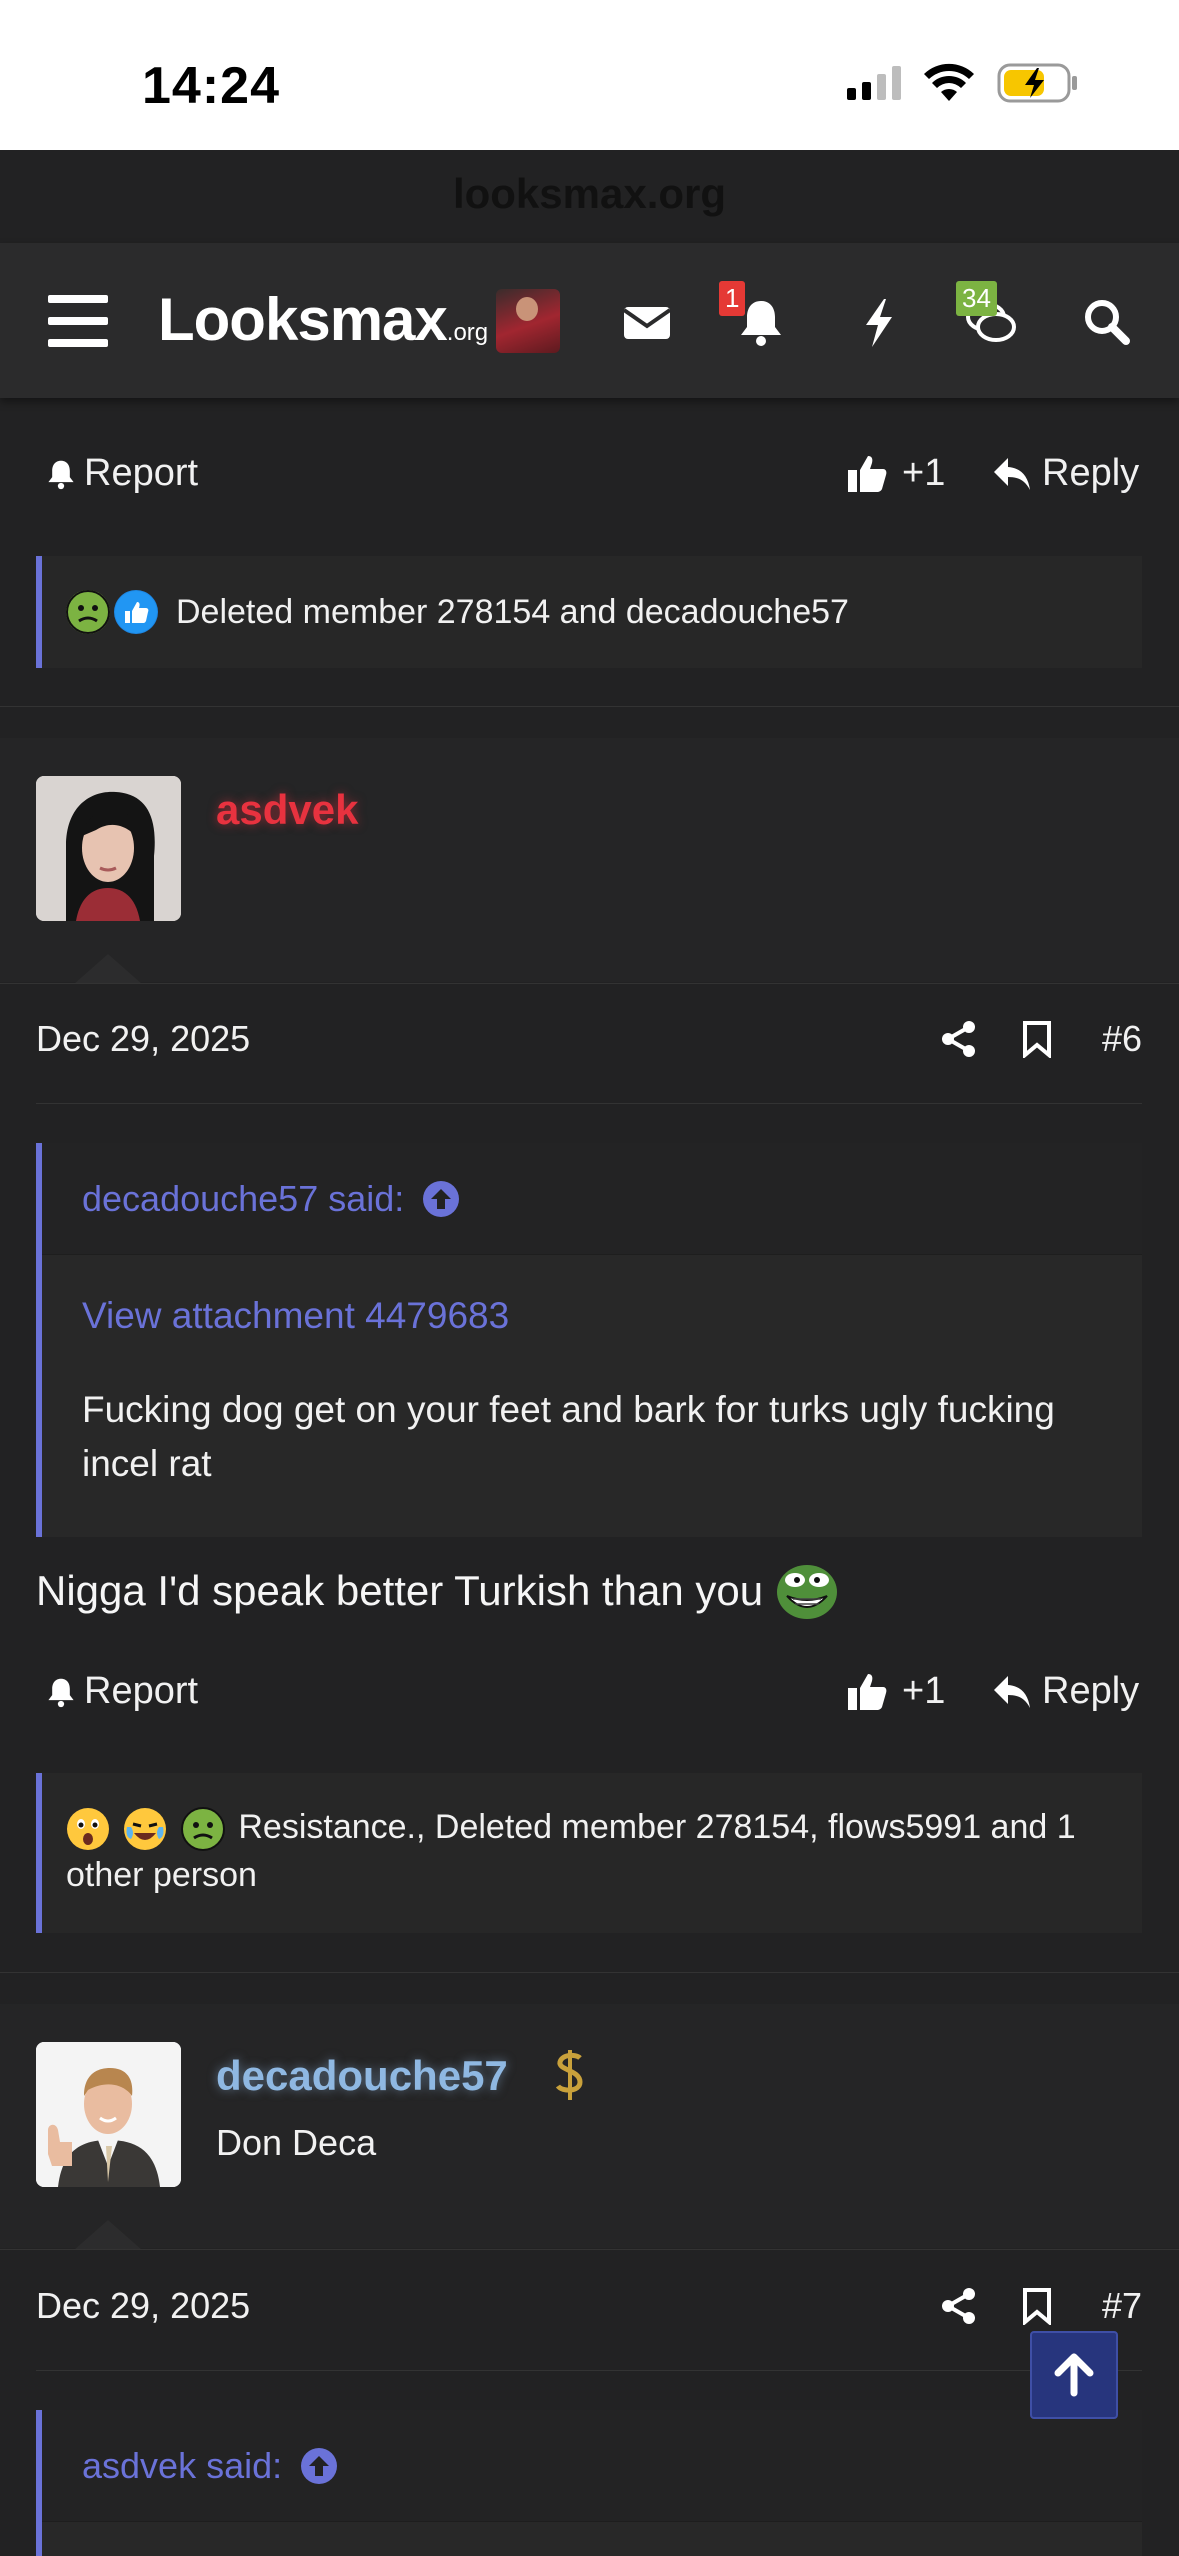 This screenshot has height=2556, width=1179. I want to click on quote-block: asdvek said:, so click(589, 2483).